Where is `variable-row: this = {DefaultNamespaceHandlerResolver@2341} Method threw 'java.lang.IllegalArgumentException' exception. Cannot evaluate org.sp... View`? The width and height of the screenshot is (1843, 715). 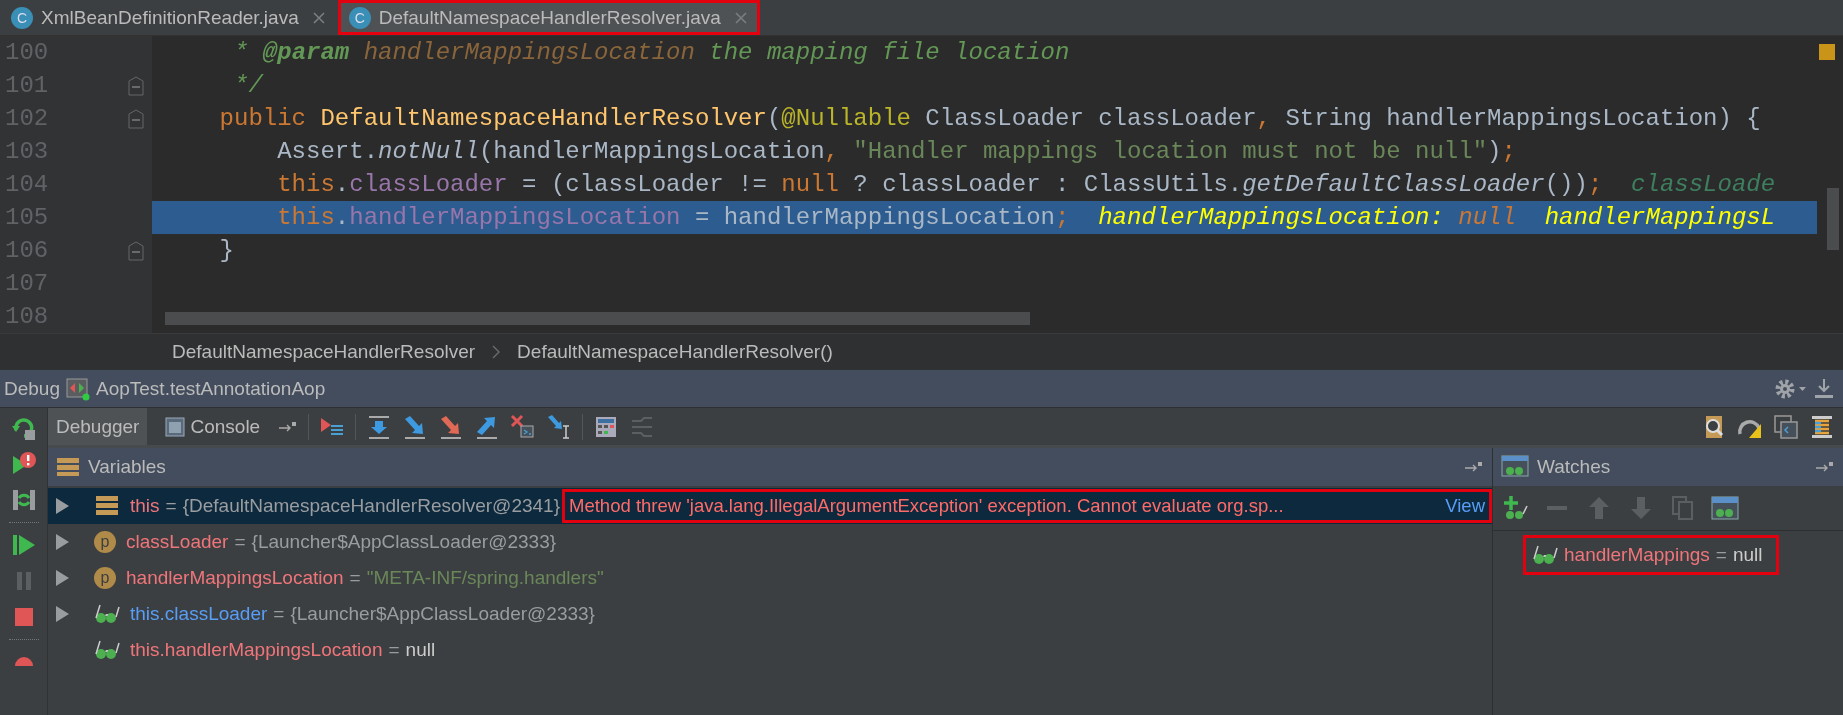 variable-row: this = {DefaultNamespaceHandlerResolver@2341} Method threw 'java.lang.IllegalArgumentException' exception. Cannot evaluate org.sp... View is located at coordinates (770, 506).